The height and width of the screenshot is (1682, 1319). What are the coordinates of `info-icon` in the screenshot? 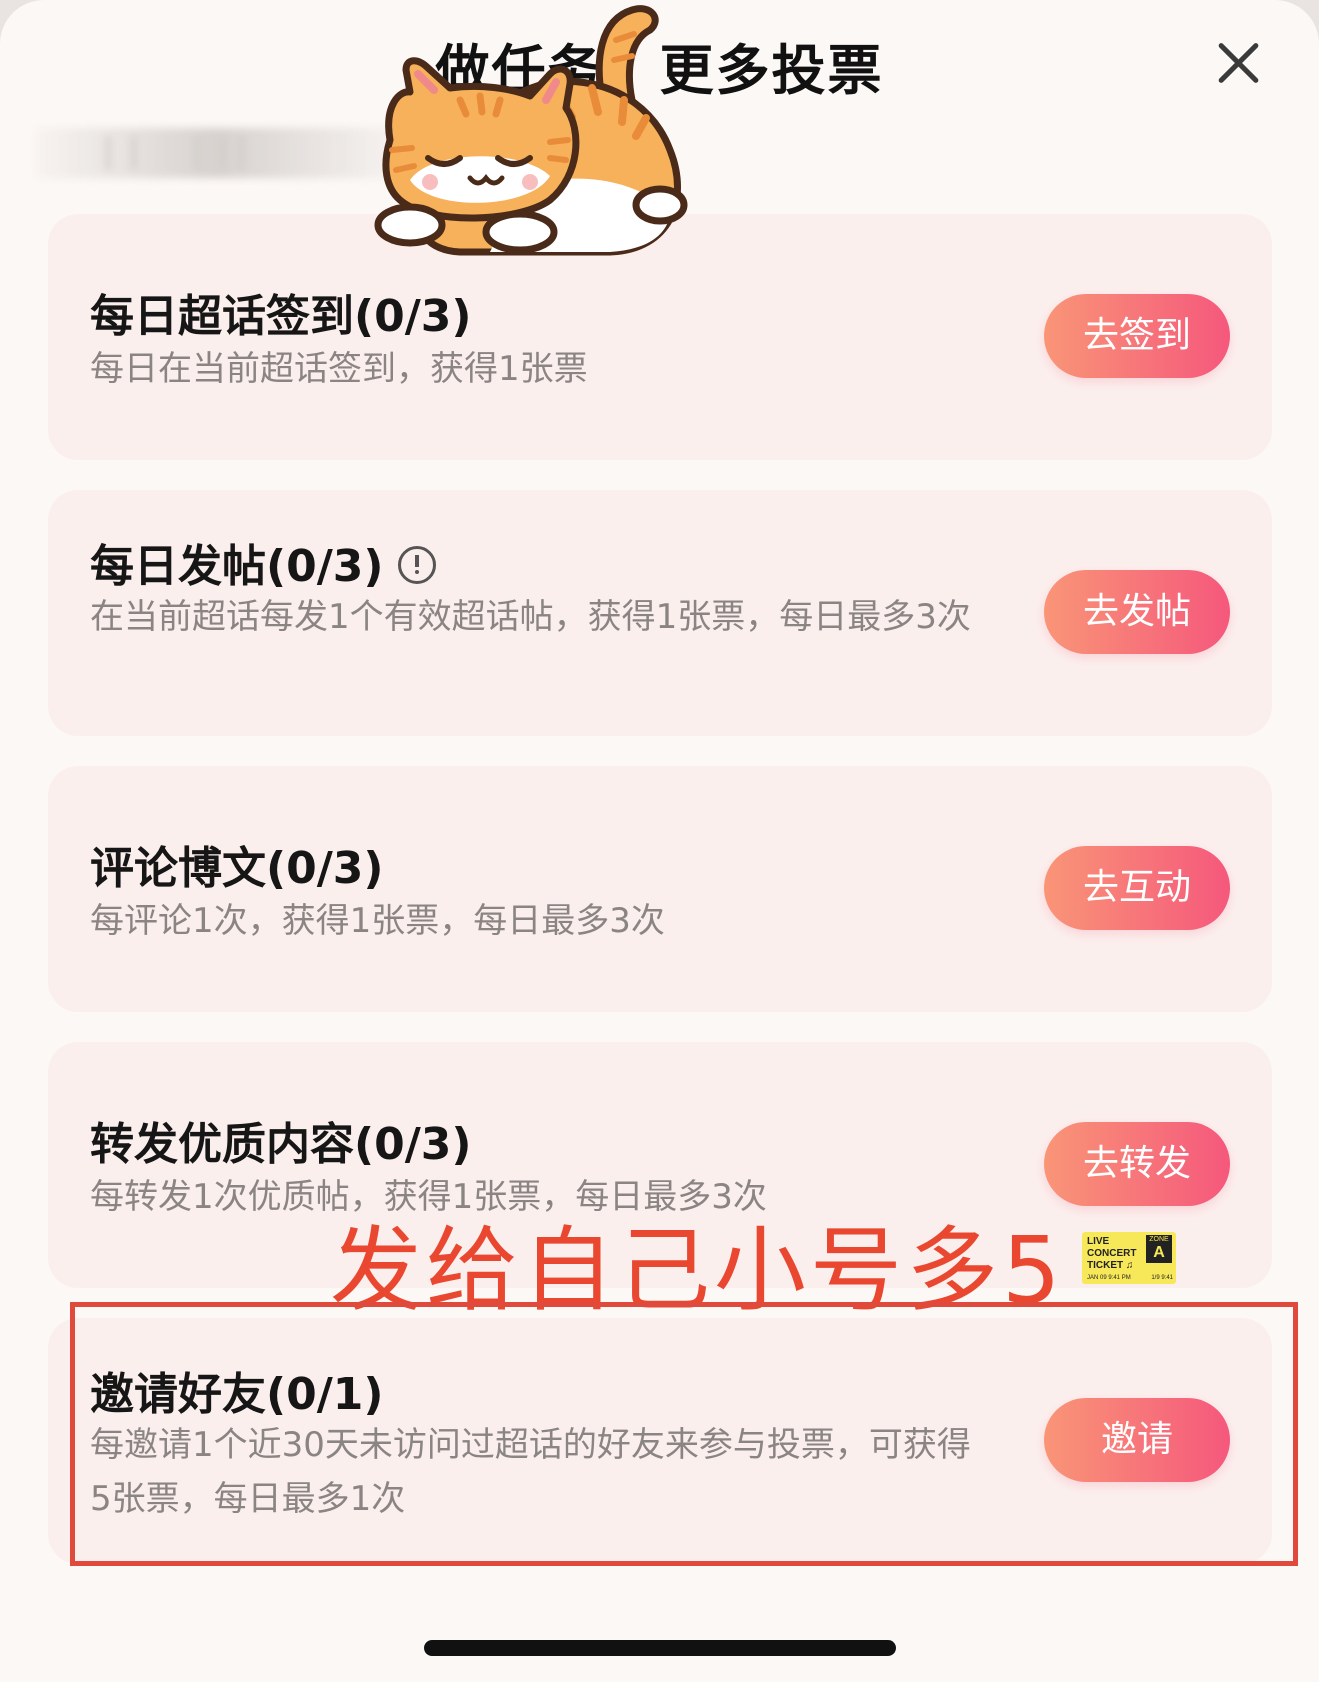 It's located at (416, 565).